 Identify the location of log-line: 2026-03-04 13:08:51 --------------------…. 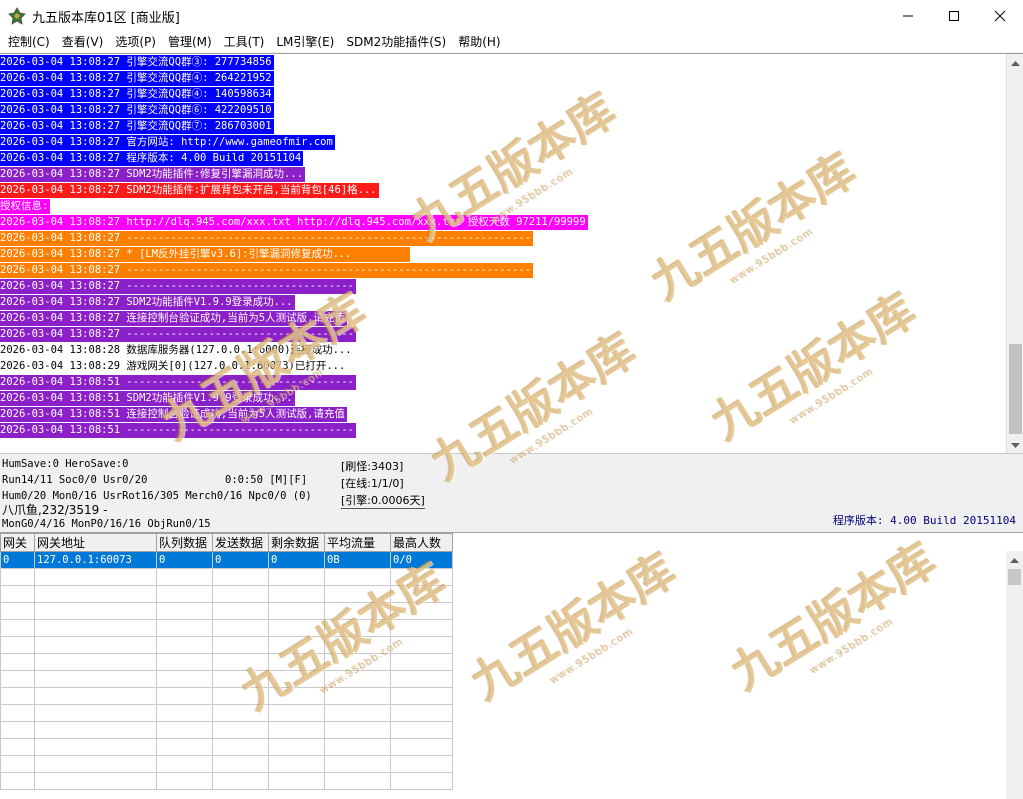
(502, 382).